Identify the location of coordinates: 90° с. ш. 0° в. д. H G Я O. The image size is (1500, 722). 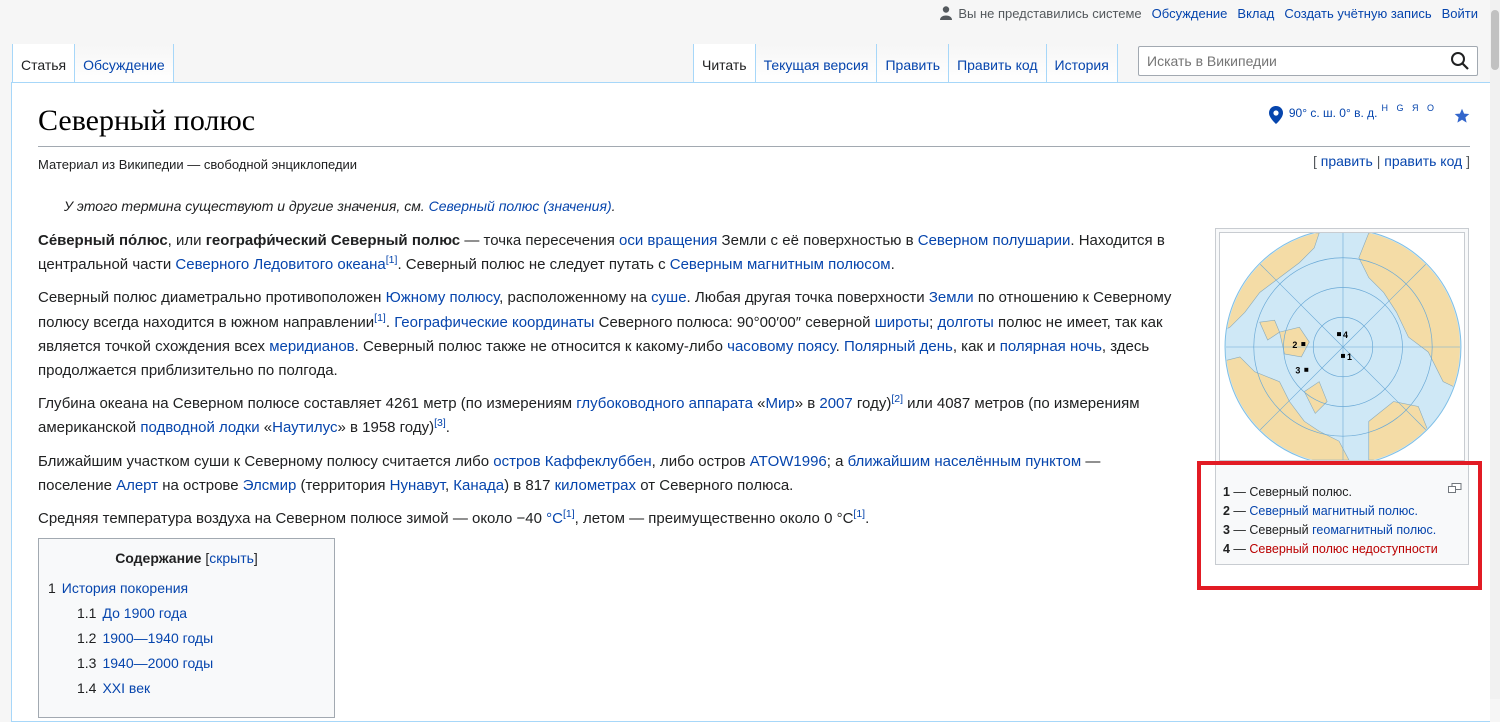
(1352, 113).